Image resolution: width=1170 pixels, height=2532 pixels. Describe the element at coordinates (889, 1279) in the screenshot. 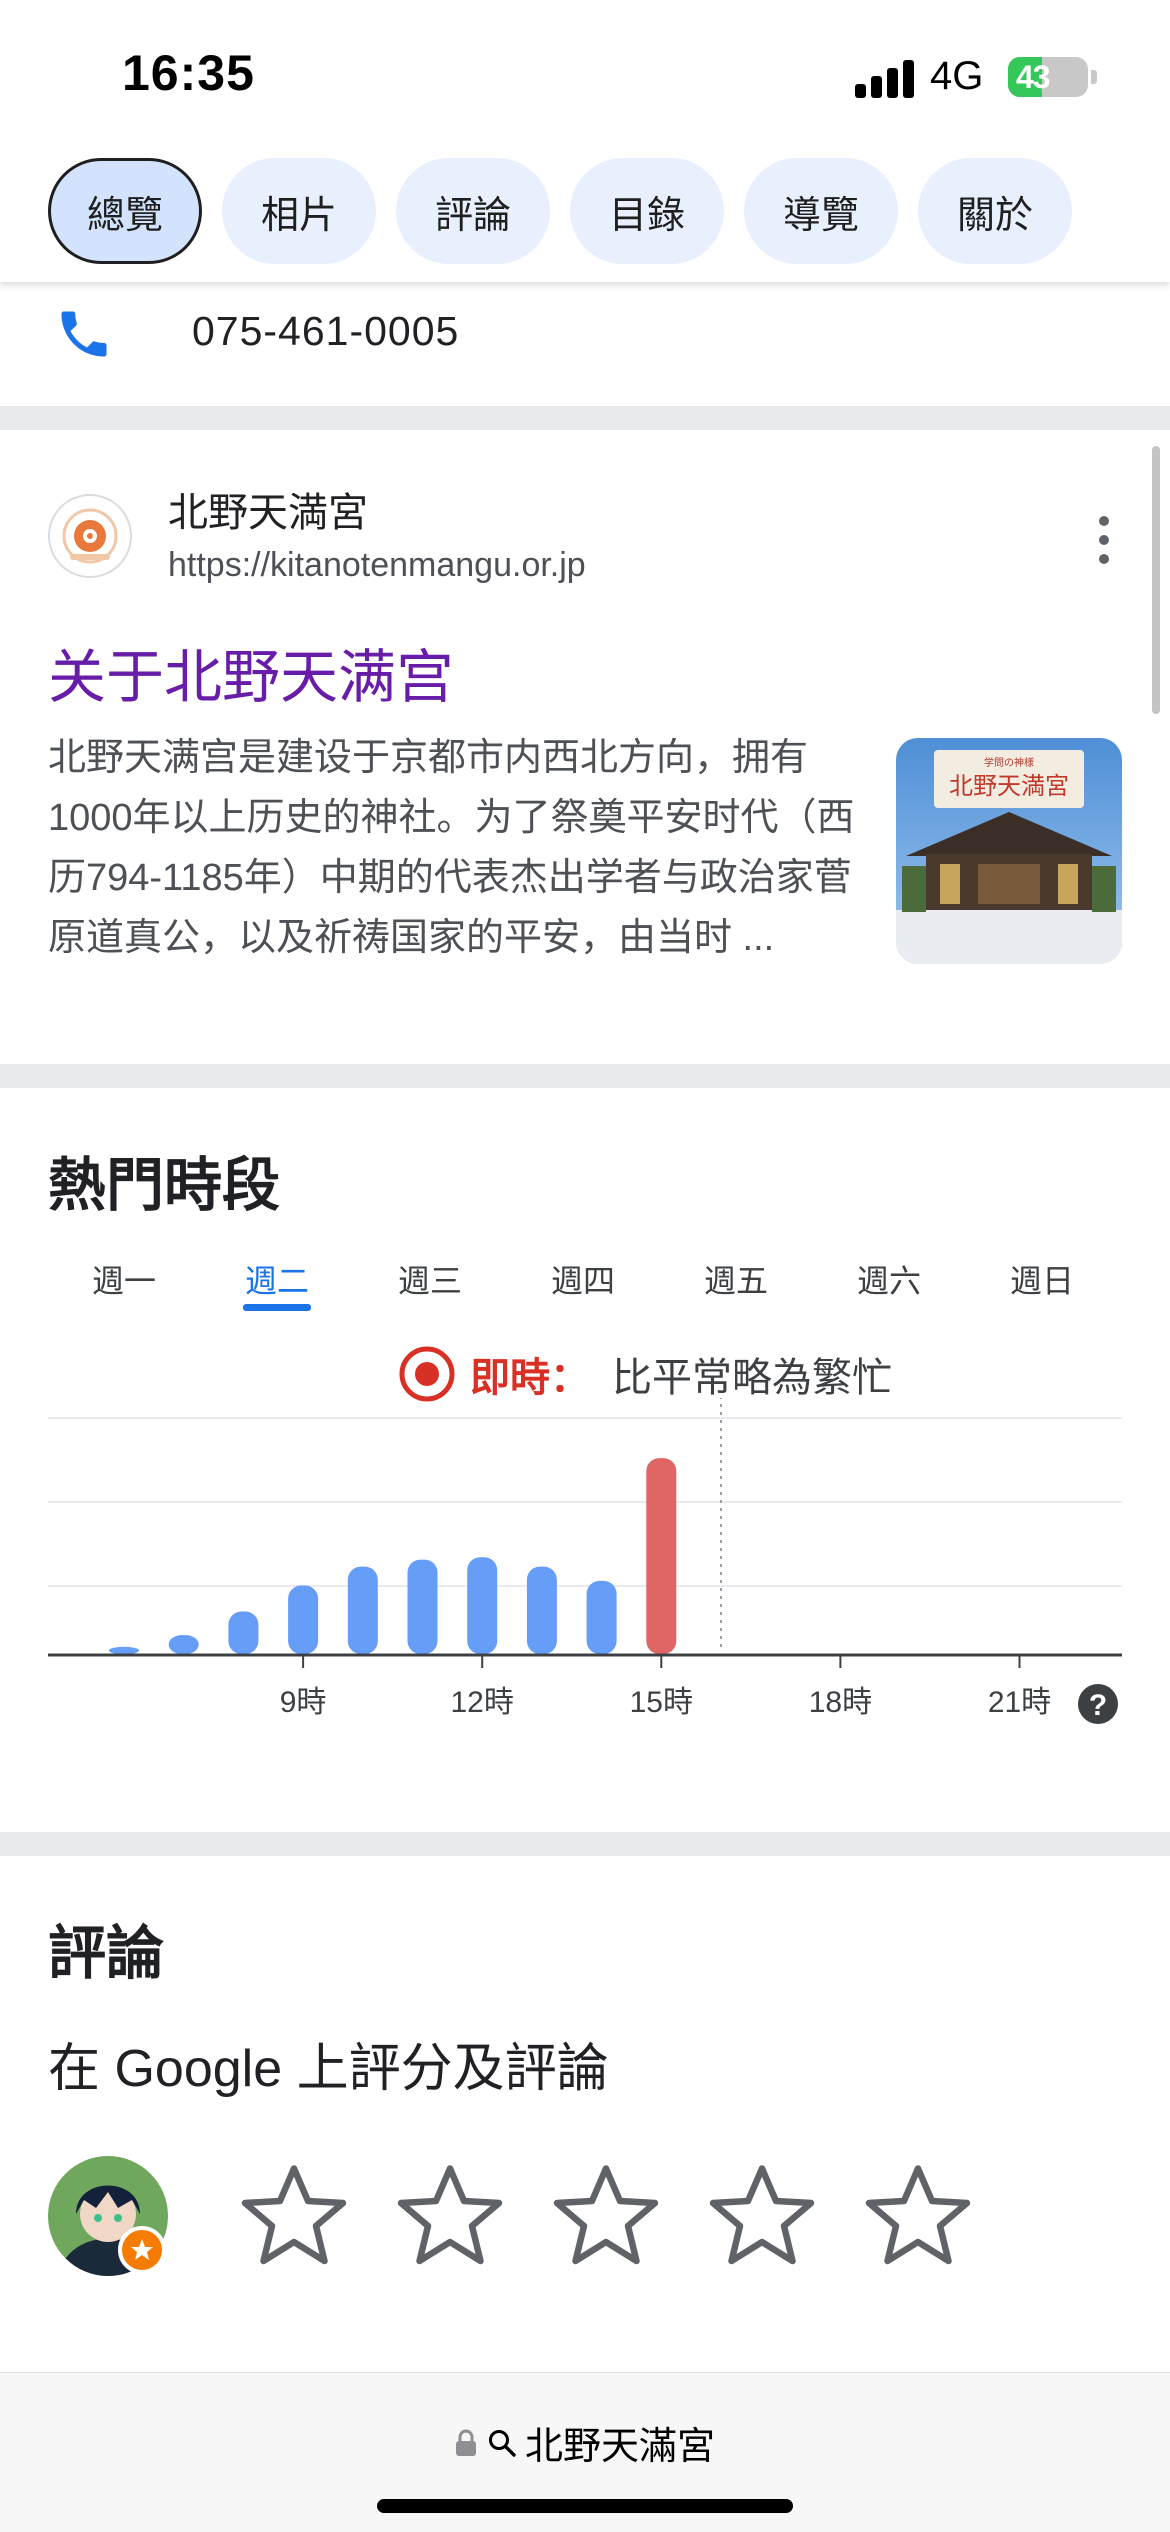

I see `day-tab-sat: 週六` at that location.